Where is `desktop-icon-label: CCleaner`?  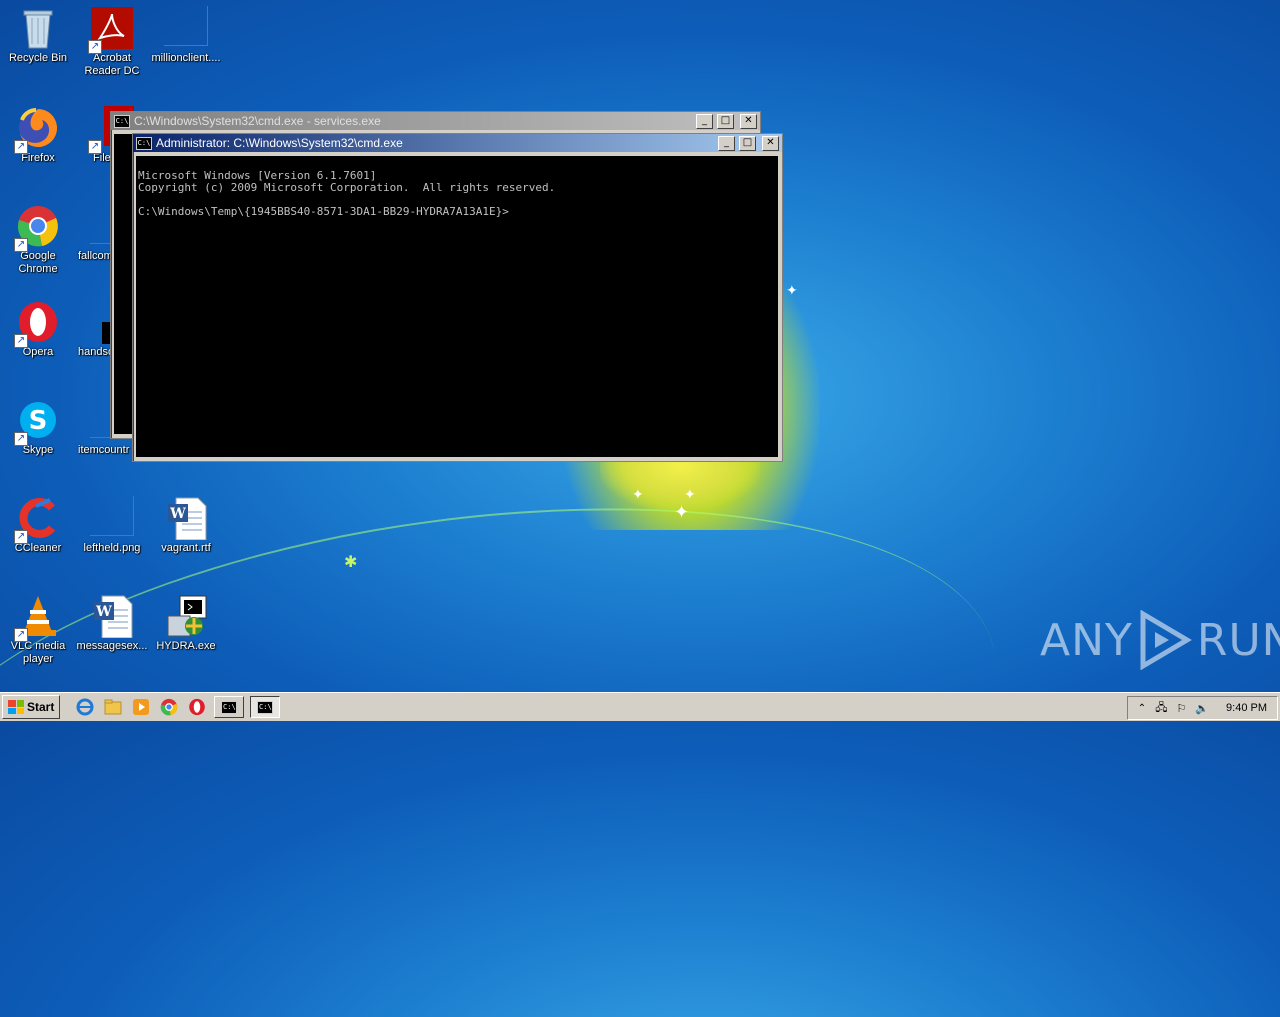
desktop-icon-label: CCleaner is located at coordinates (38, 548).